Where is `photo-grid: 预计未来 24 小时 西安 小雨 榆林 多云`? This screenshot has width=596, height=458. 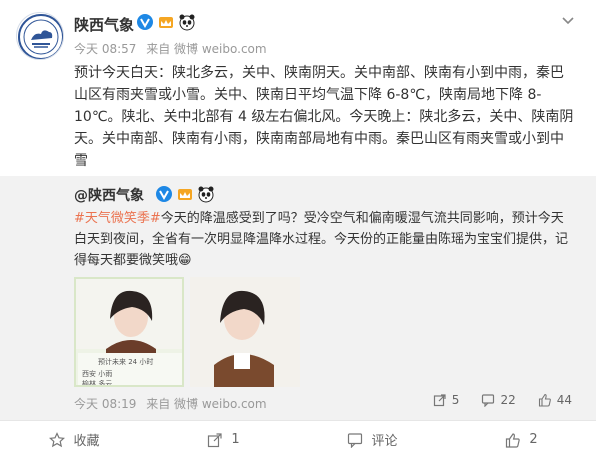
photo-grid: 预计未来 24 小时 西安 小雨 榆林 多云 is located at coordinates (187, 332).